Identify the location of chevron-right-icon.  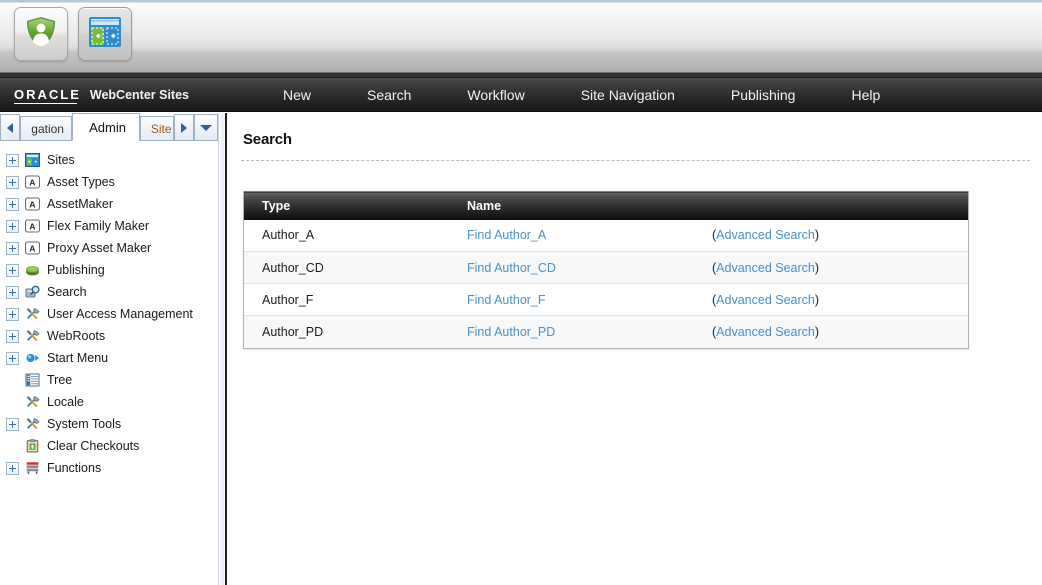
(183, 127).